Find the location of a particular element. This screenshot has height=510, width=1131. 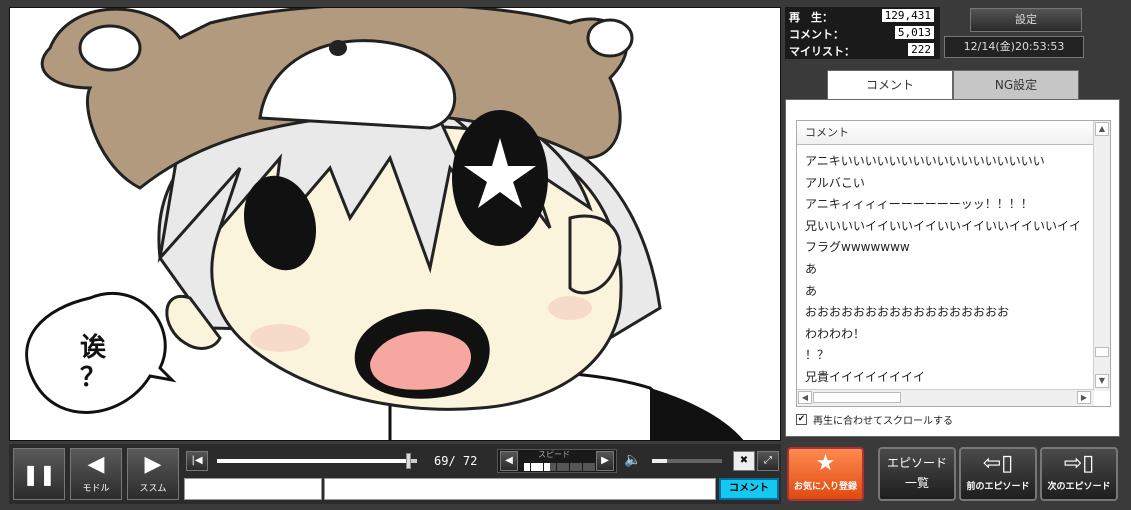

tab-ng-settings: NG設定 is located at coordinates (1016, 85).